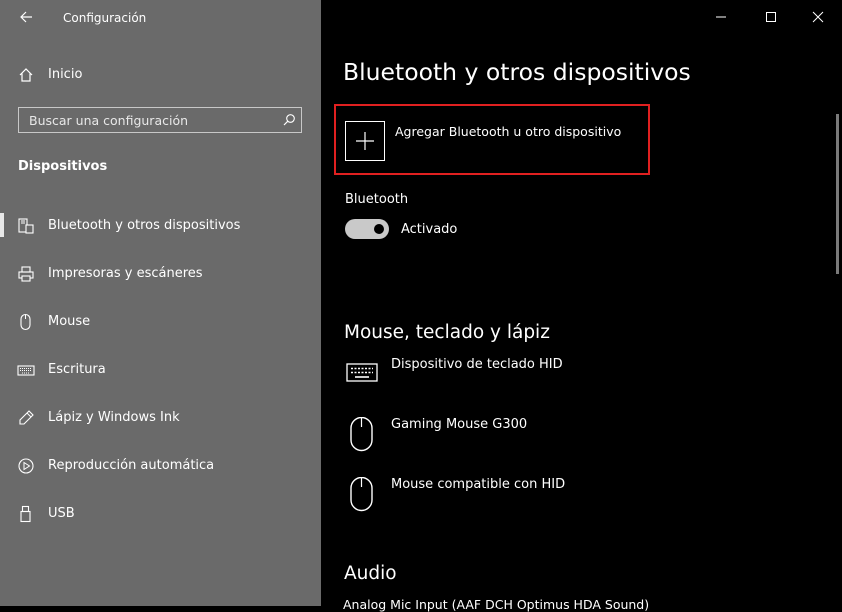 The image size is (842, 612). I want to click on selection-indicator, so click(2, 225).